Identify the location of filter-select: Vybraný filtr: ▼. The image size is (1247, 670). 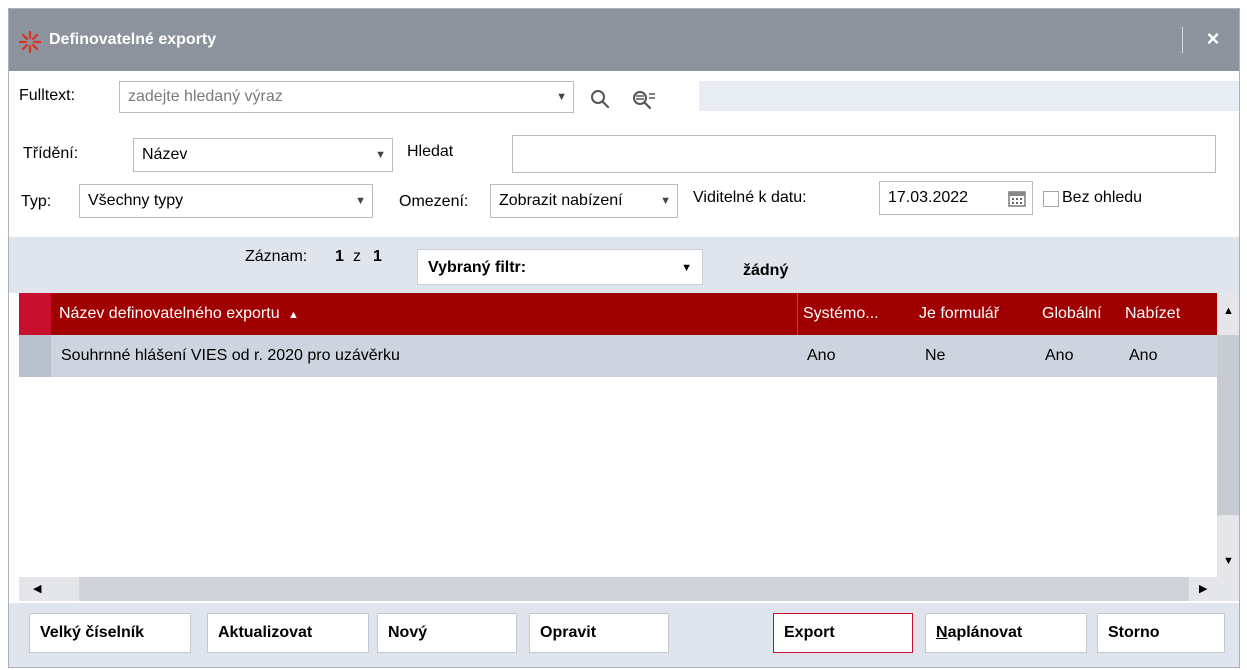
(560, 267).